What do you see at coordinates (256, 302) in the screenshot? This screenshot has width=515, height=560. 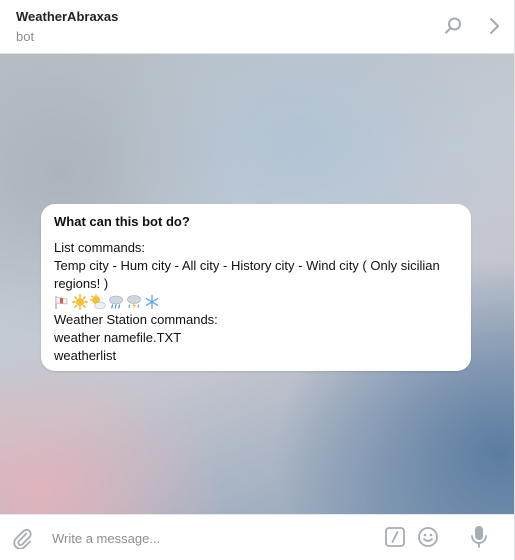 I see `weather-emoji-row` at bounding box center [256, 302].